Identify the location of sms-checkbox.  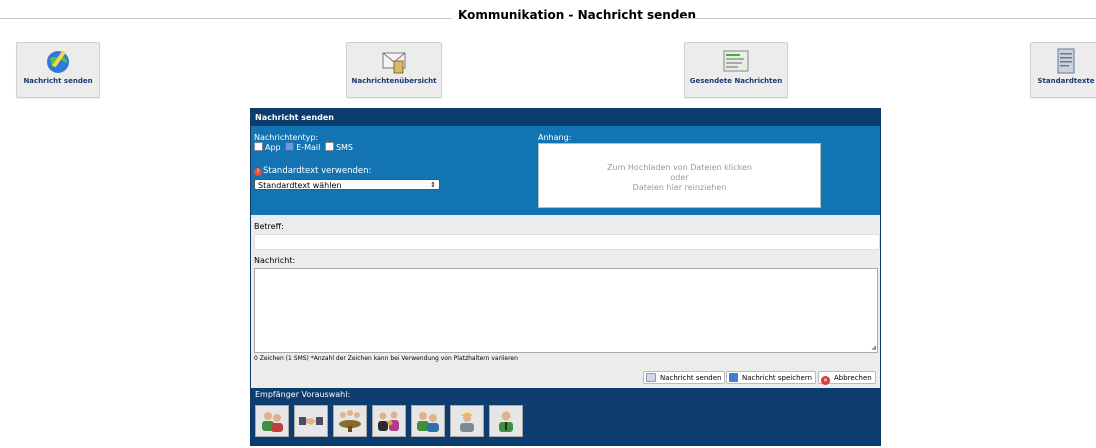
(329, 146).